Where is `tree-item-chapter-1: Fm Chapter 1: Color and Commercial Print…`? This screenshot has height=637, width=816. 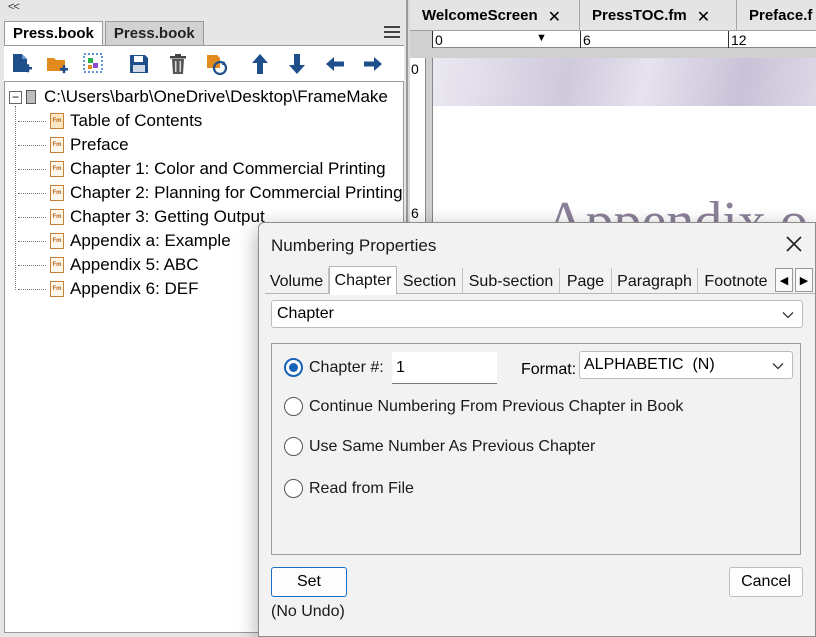 tree-item-chapter-1: Fm Chapter 1: Color and Commercial Print… is located at coordinates (201, 169).